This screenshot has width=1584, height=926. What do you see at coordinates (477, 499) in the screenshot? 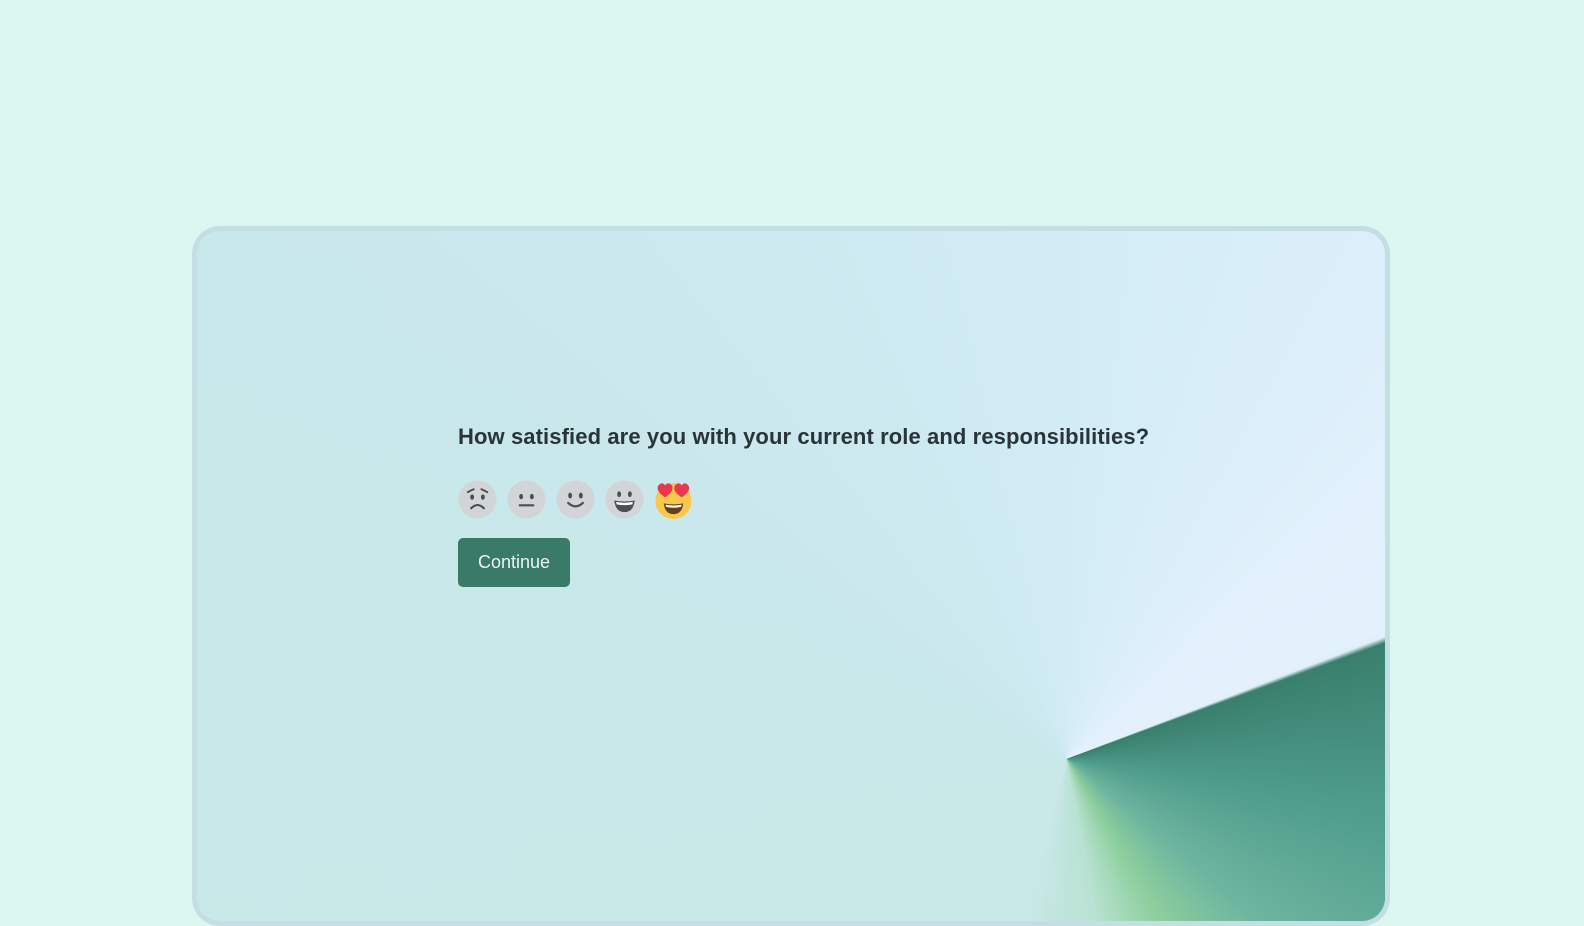
I see `worried-face-icon` at bounding box center [477, 499].